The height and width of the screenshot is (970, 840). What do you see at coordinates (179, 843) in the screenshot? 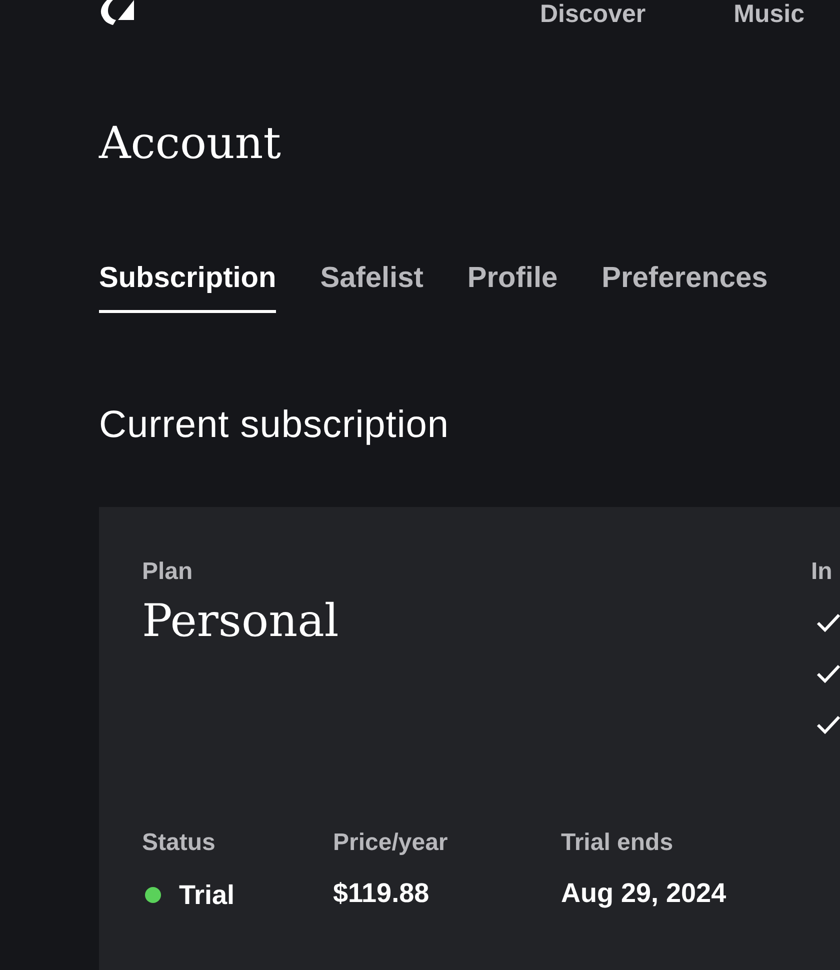
I see `detail-label: Status` at bounding box center [179, 843].